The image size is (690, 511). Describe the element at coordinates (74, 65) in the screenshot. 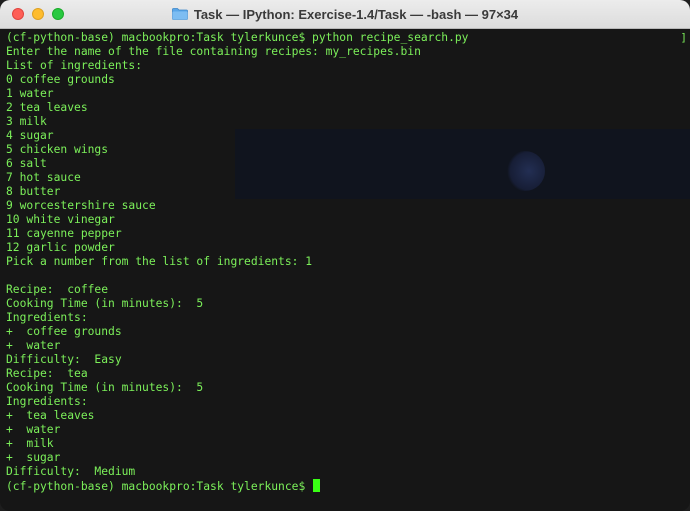

I see `terminal-line: List of ingredients:` at that location.